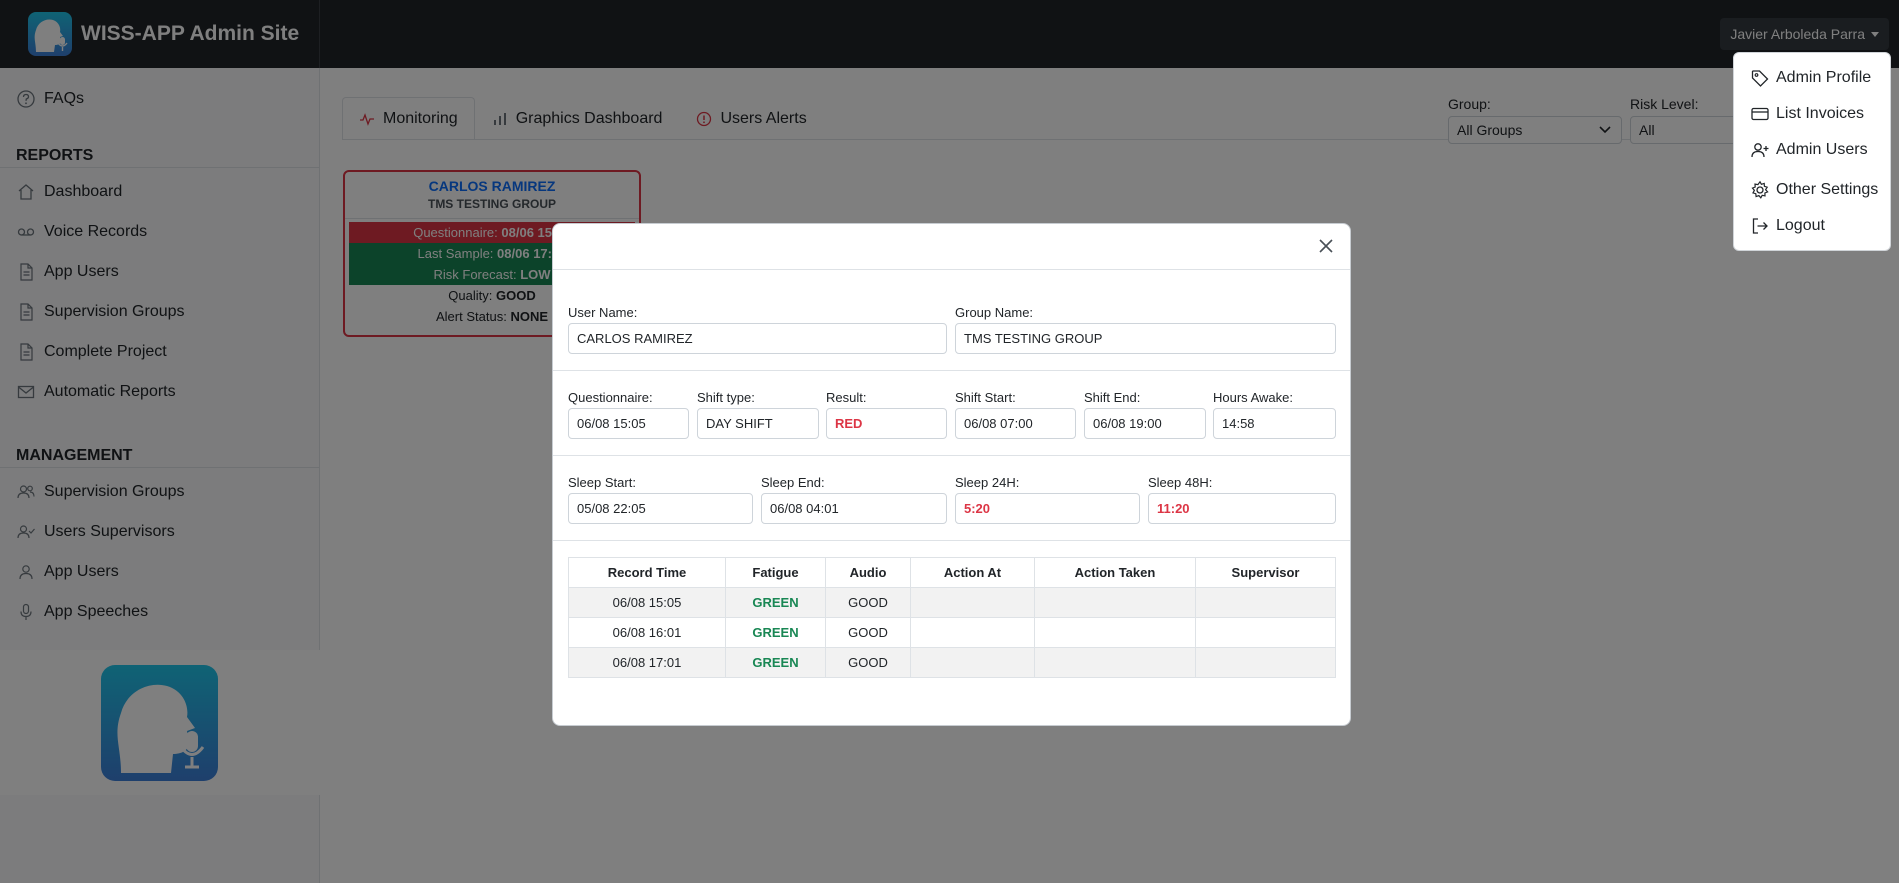  I want to click on menu-item-admin-profile: Admin Profile, so click(1810, 78).